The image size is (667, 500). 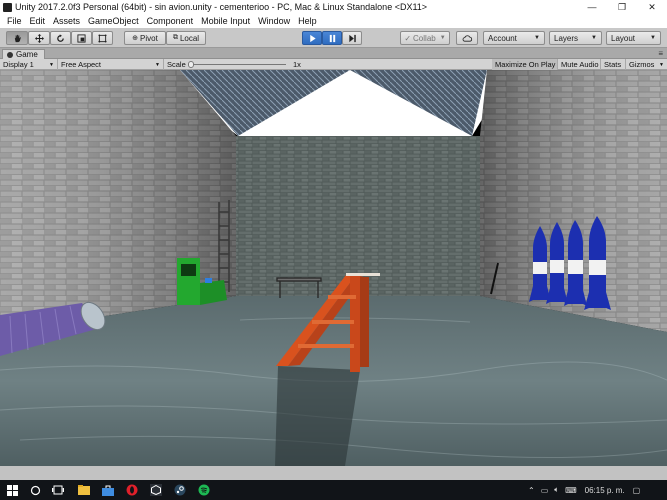 I want to click on tab-game: Game, so click(x=23, y=54).